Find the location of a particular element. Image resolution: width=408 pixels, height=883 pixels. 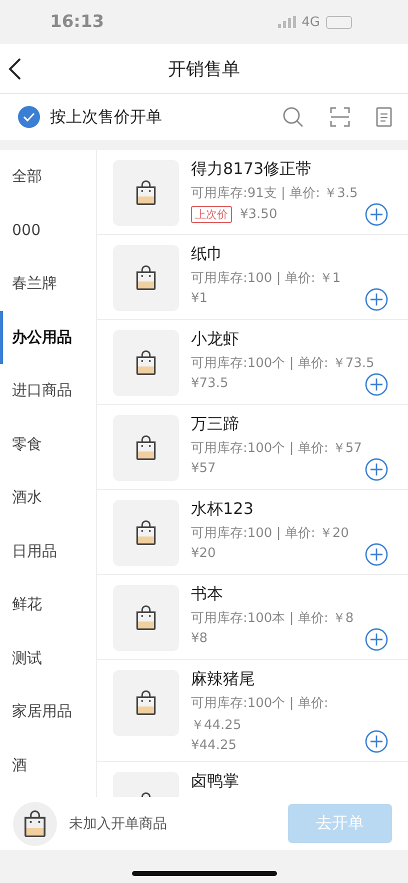

category-item: 酒 is located at coordinates (48, 765).